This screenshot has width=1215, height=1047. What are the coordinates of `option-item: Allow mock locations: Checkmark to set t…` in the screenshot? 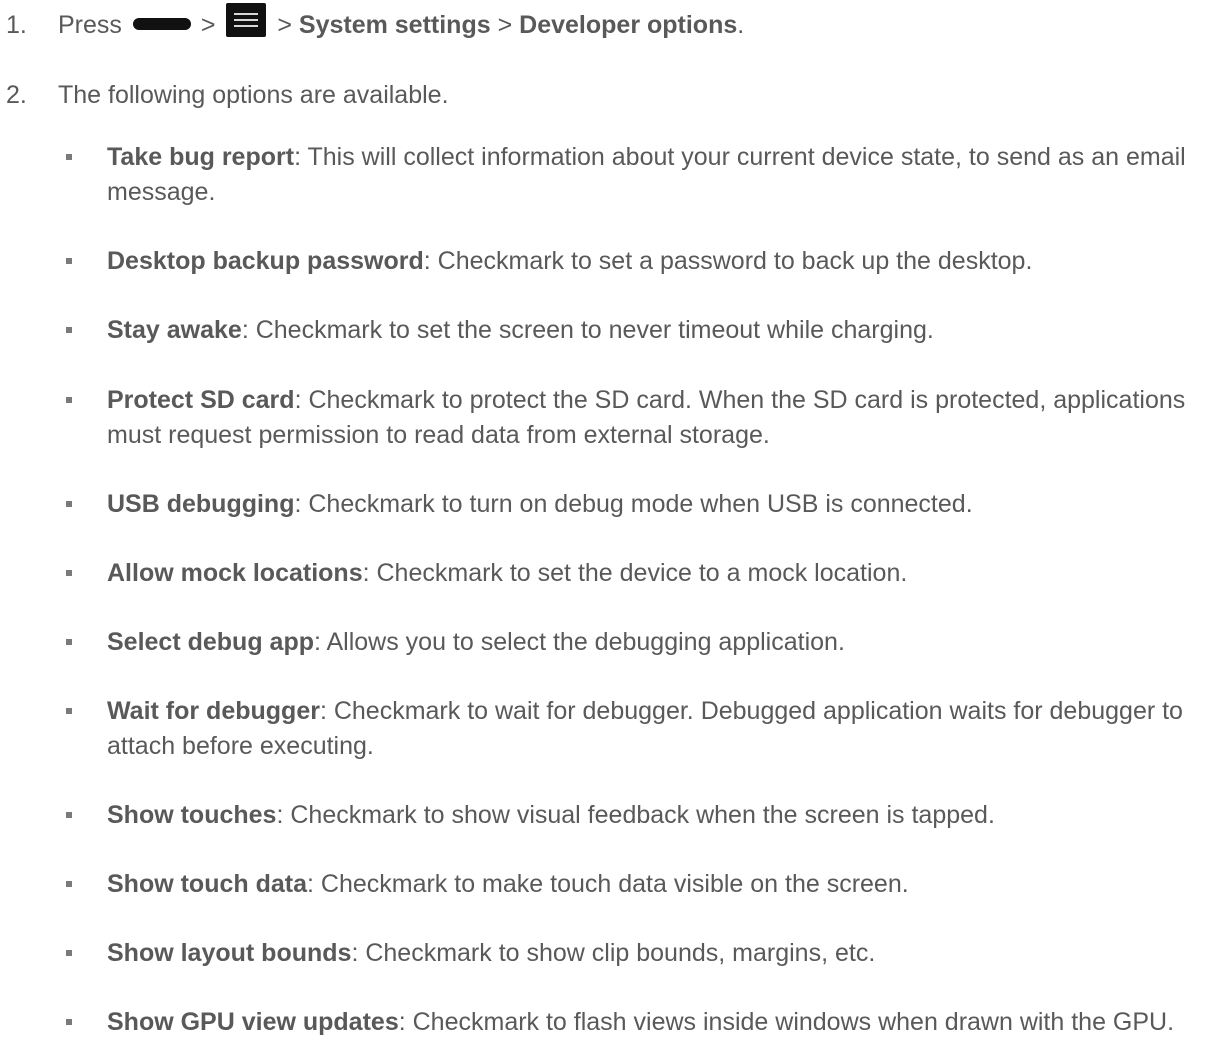 It's located at (638, 573).